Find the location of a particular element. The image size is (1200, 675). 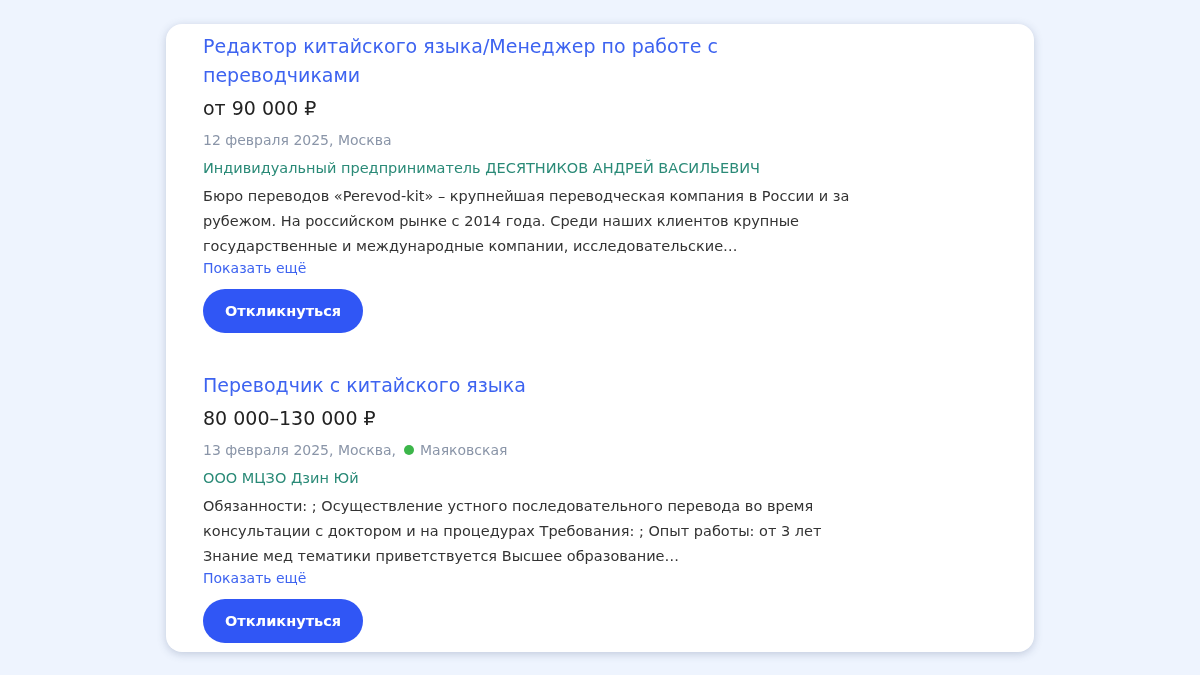

employer-link: ООО МЦЗО Дзин Юй is located at coordinates (281, 478).